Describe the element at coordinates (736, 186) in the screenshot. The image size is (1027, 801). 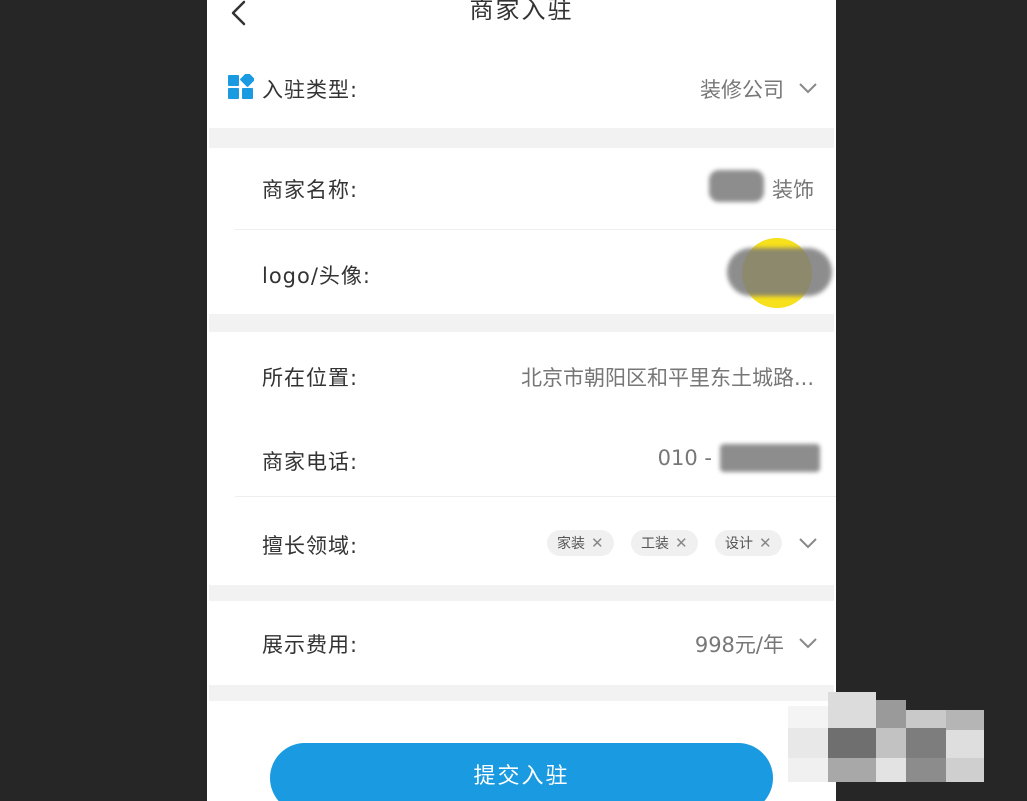
I see `redacted-blur` at that location.